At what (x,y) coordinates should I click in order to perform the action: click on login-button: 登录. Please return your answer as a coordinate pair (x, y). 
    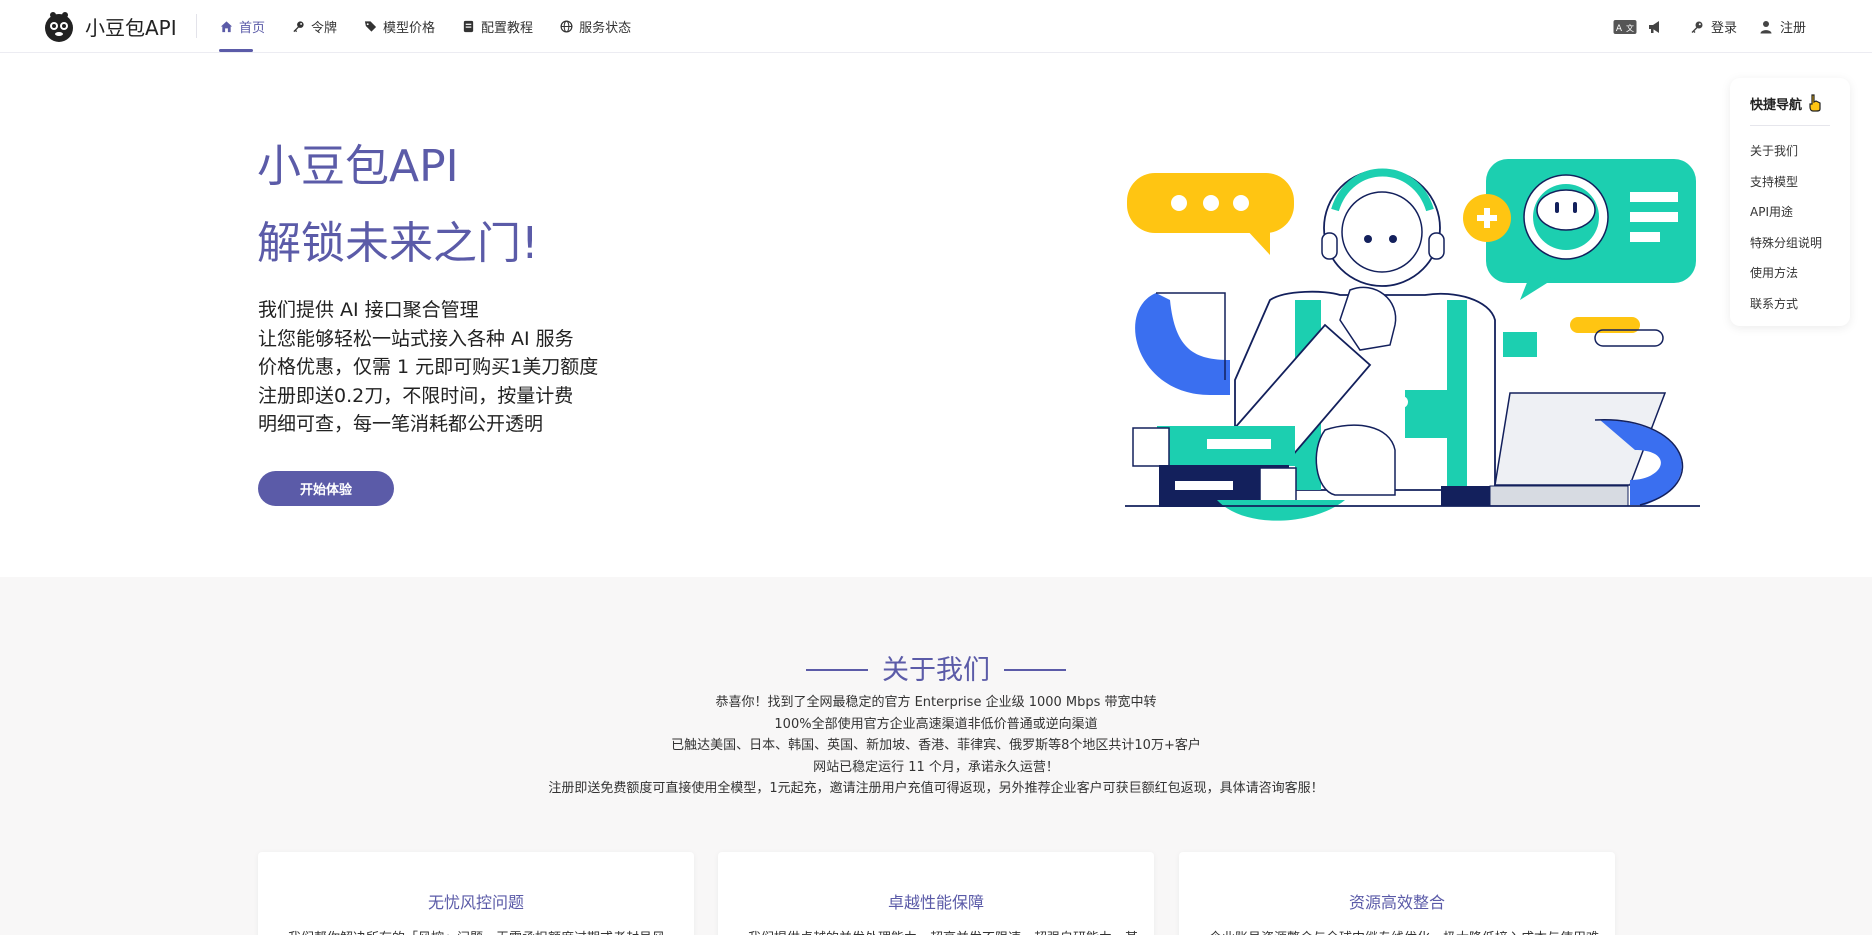
    Looking at the image, I should click on (1713, 26).